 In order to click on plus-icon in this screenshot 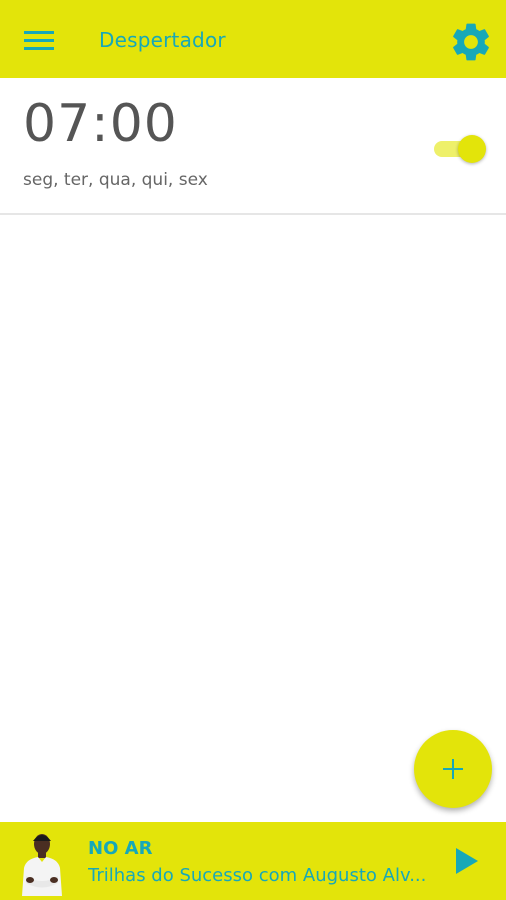, I will do `click(453, 769)`.